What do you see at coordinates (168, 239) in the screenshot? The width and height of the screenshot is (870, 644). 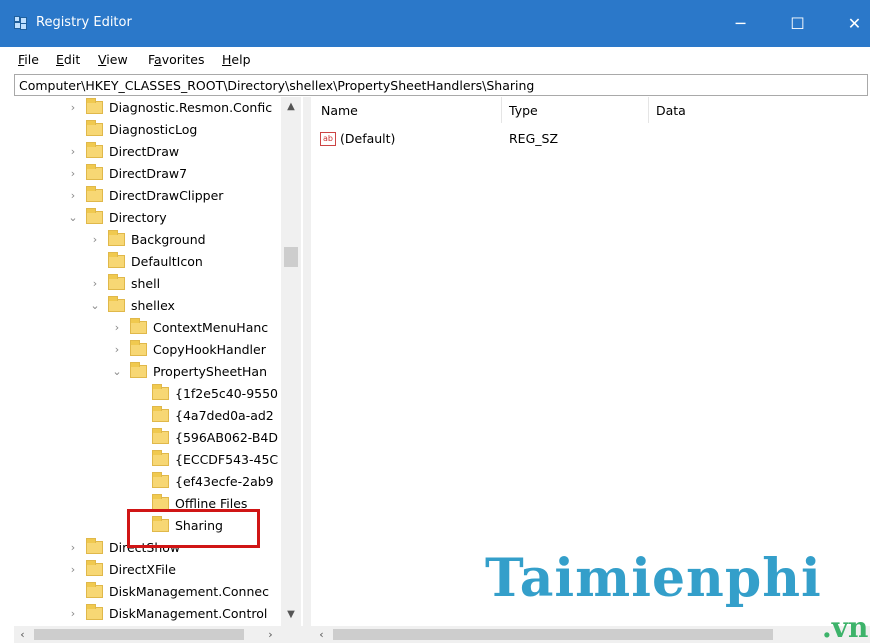 I see `tree-item-label: Background` at bounding box center [168, 239].